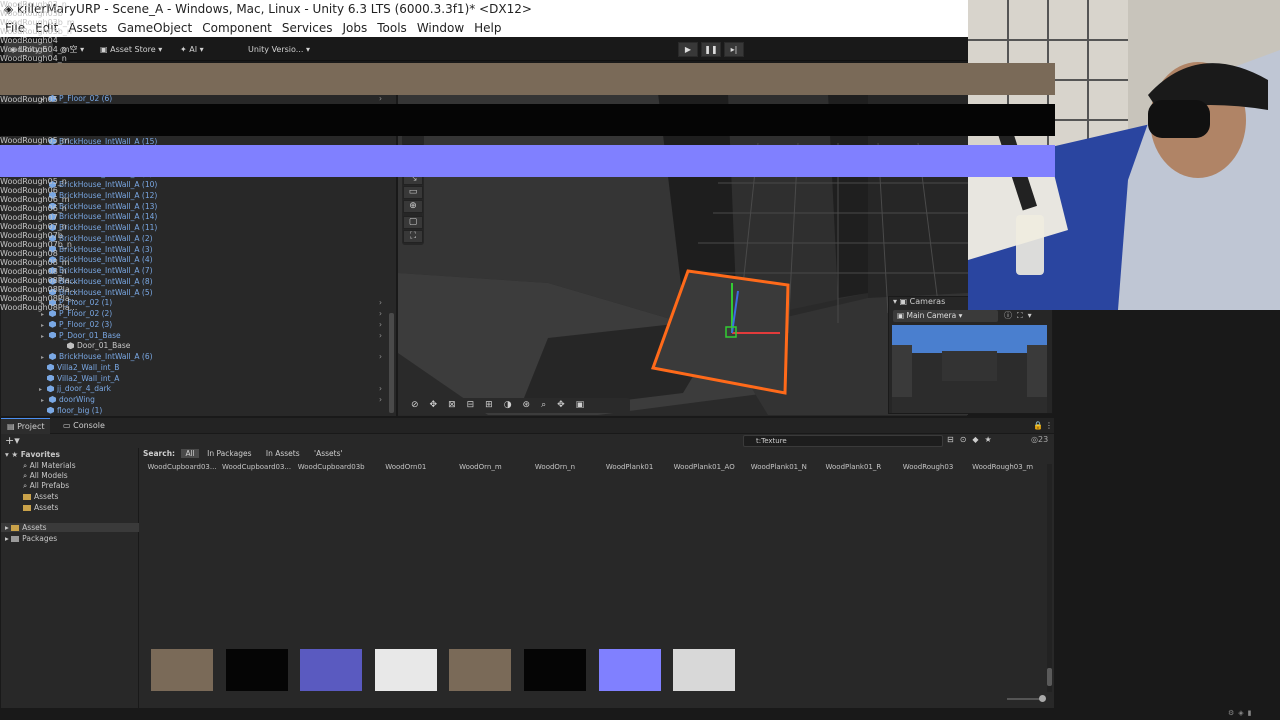  I want to click on scene-search-input: All, so click(683, 86).